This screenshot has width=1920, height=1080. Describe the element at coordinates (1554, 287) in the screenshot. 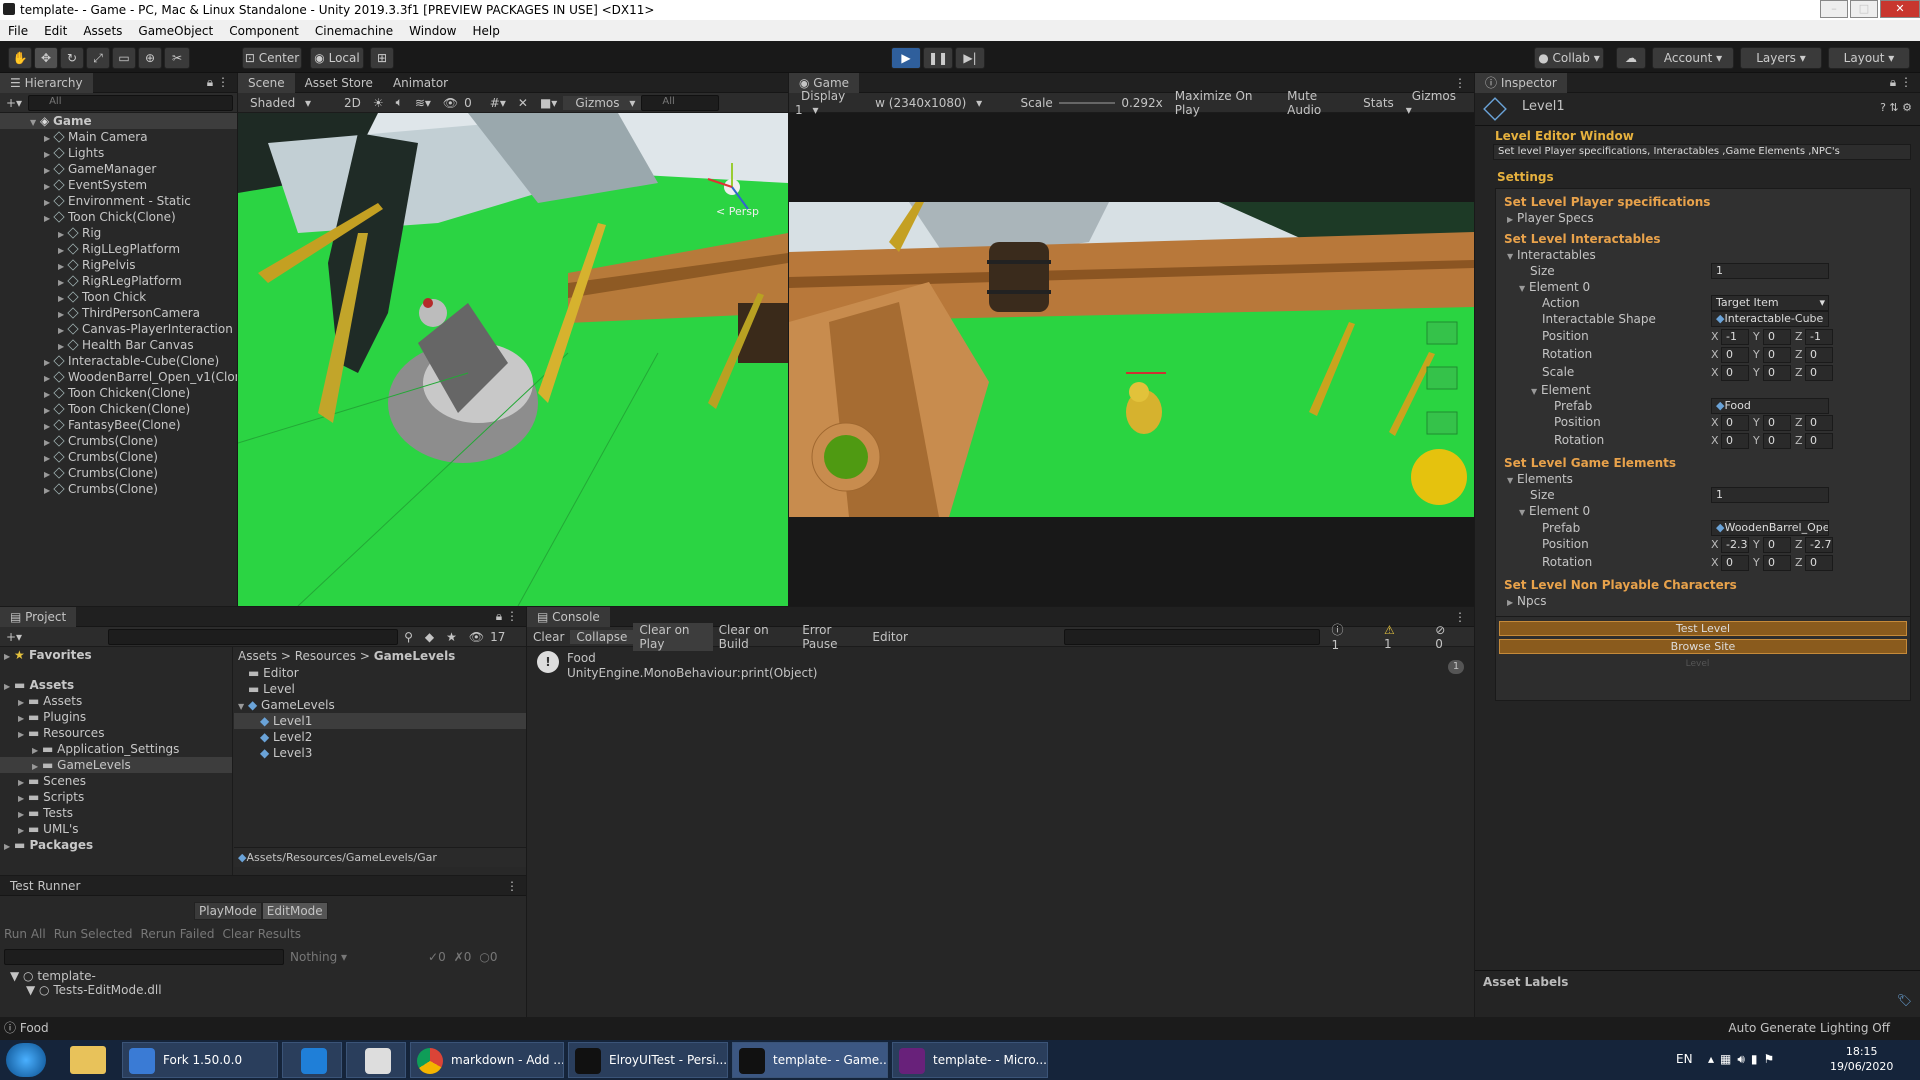

I see `element0-foldout: ▼ Element 0` at that location.